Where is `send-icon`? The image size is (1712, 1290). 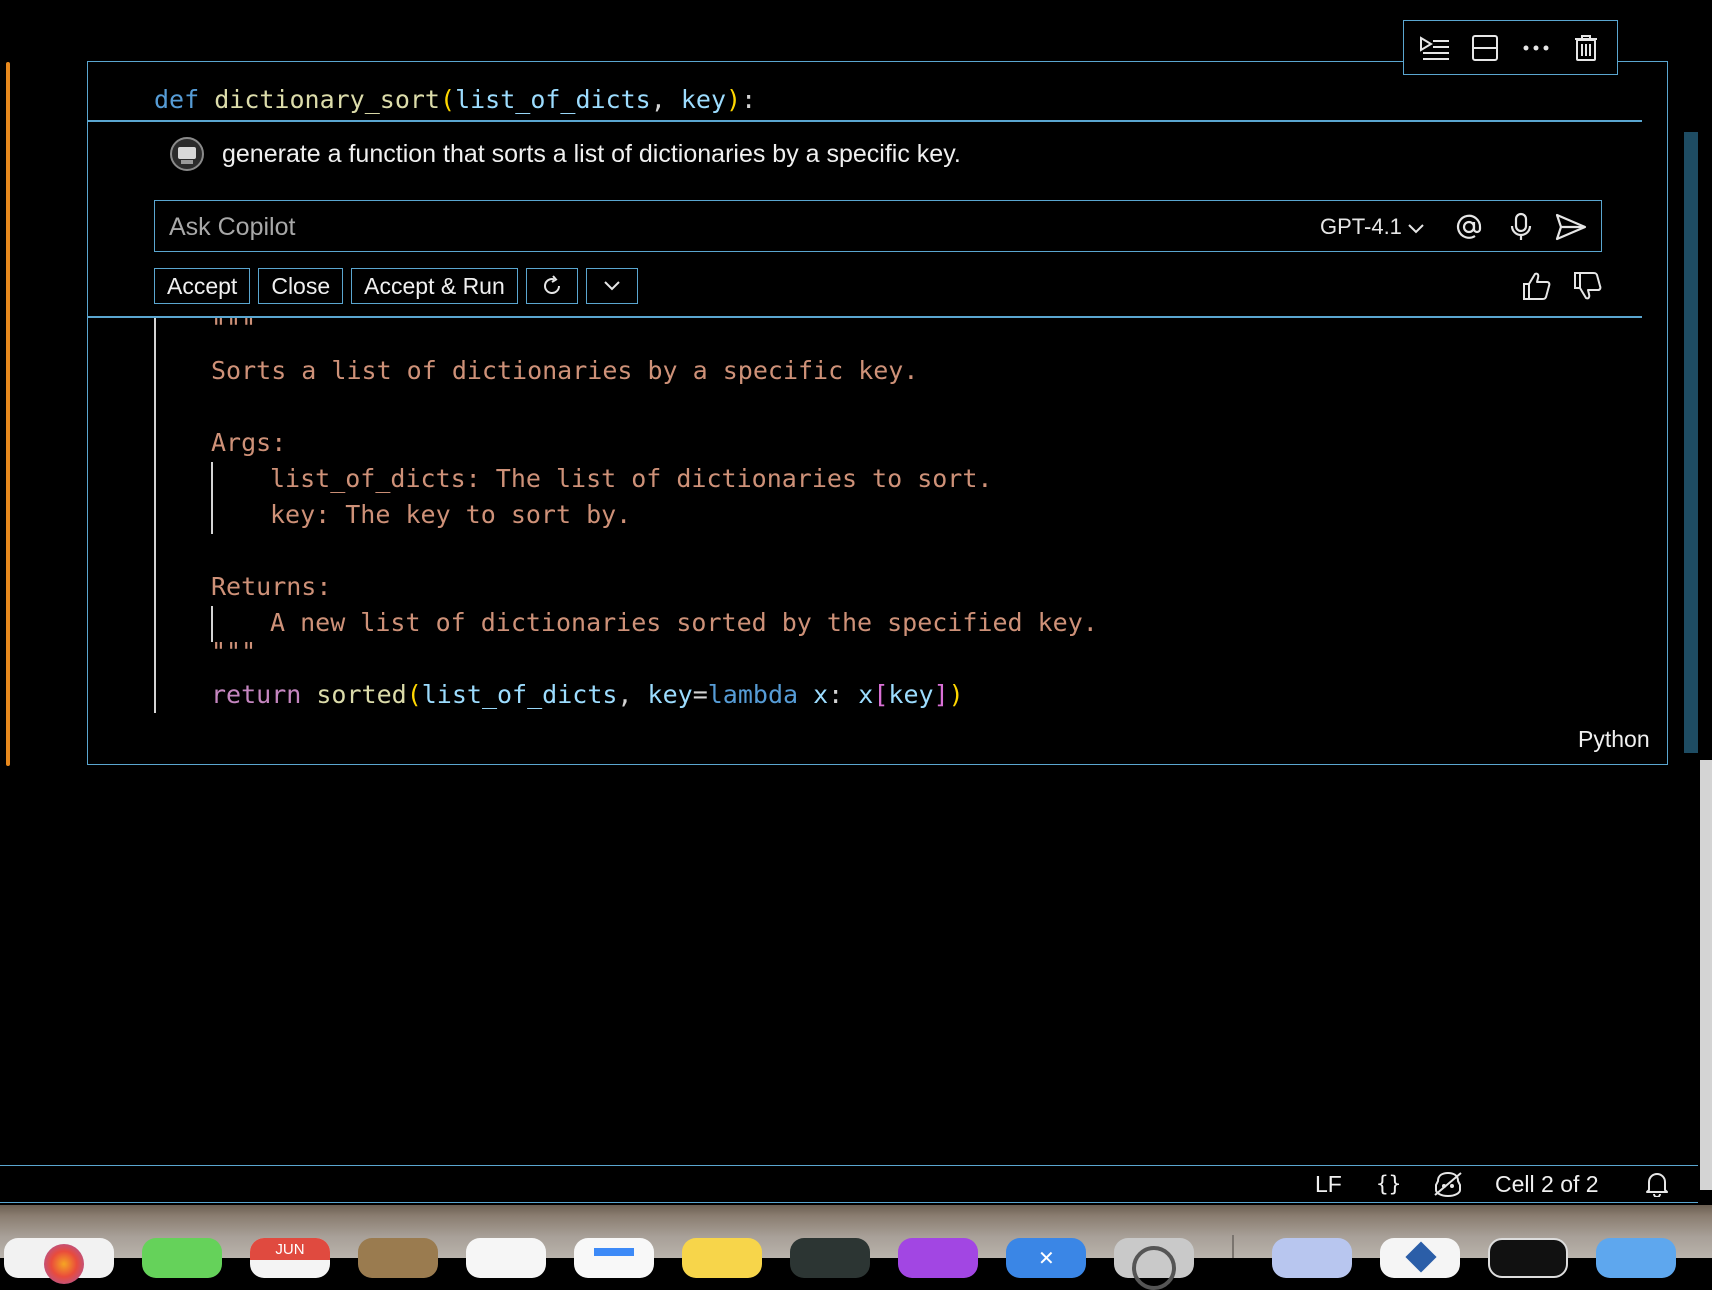 send-icon is located at coordinates (1571, 227).